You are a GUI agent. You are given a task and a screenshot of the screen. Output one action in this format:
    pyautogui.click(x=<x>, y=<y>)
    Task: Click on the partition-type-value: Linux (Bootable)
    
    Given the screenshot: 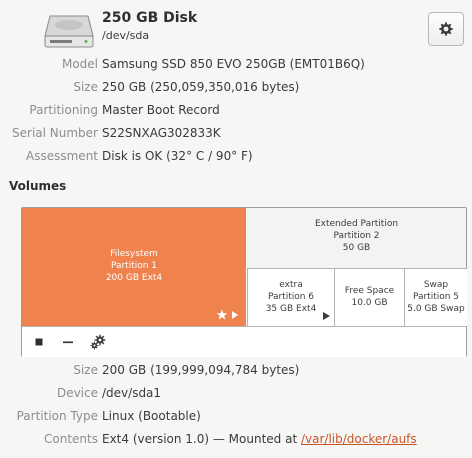 What is the action you would take?
    pyautogui.click(x=151, y=416)
    